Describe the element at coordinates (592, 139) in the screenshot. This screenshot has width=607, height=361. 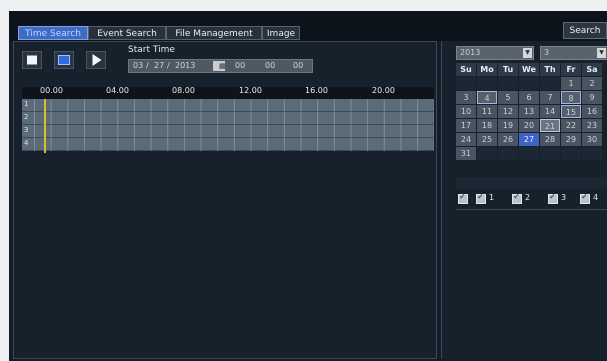
I see `calendar-day: 30` at that location.